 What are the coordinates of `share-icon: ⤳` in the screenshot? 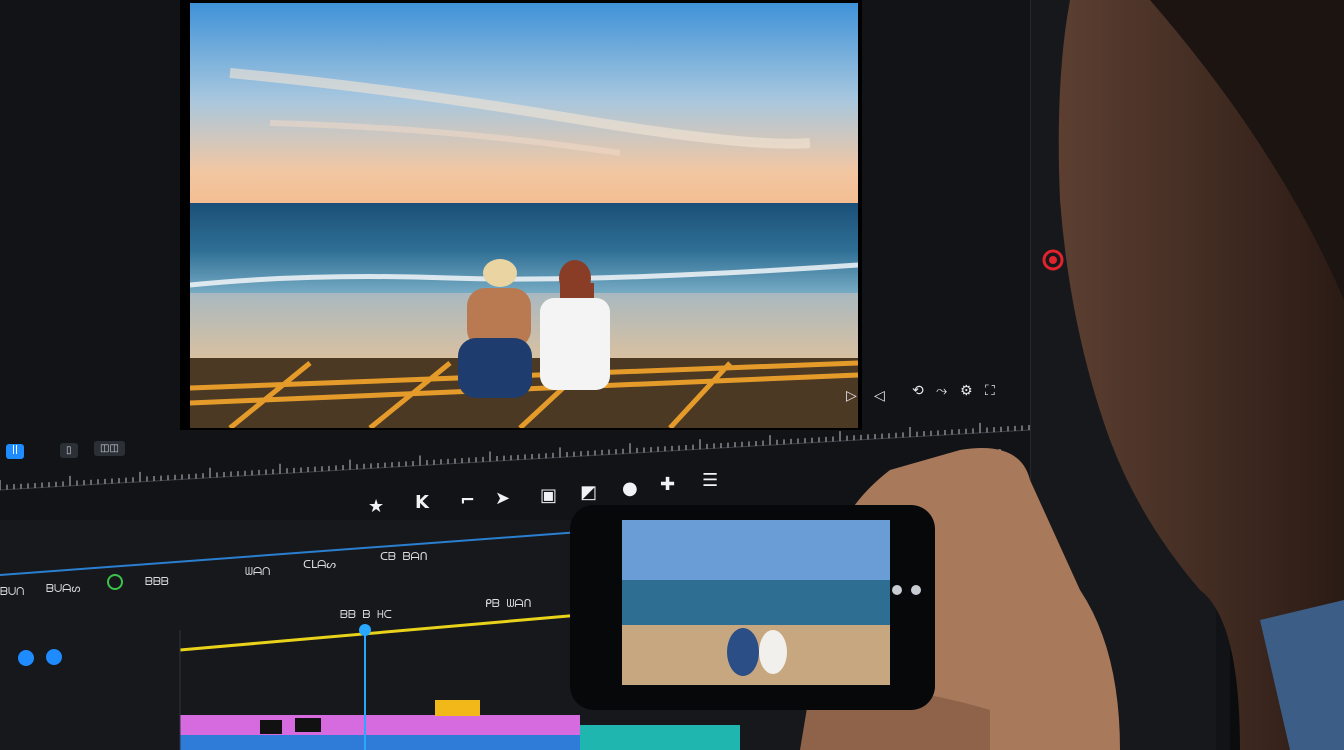 It's located at (941, 391).